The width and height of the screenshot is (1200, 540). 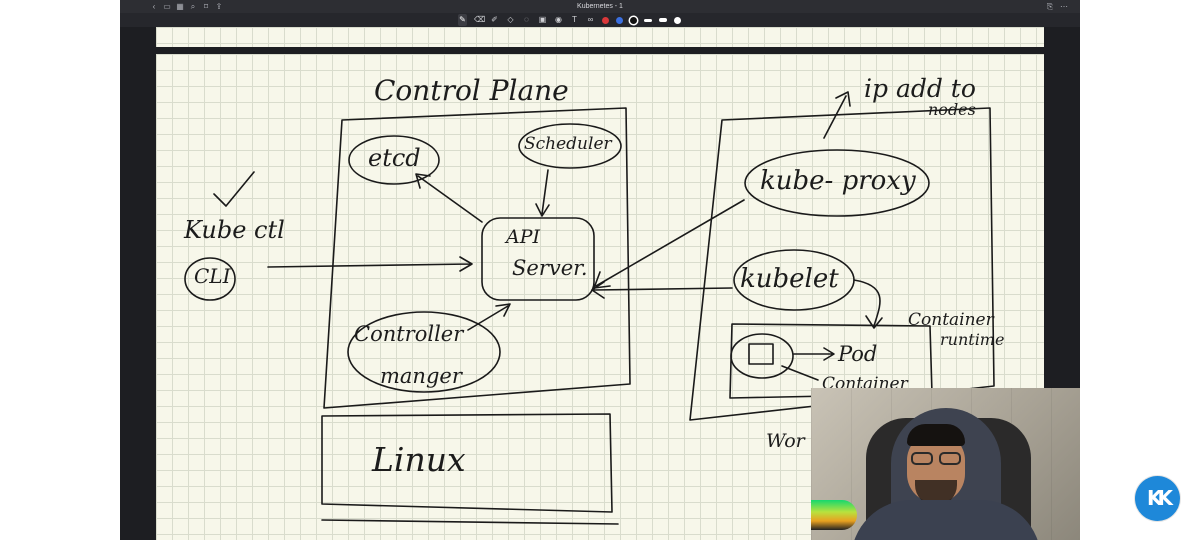 What do you see at coordinates (523, 237) in the screenshot?
I see `api-label: API` at bounding box center [523, 237].